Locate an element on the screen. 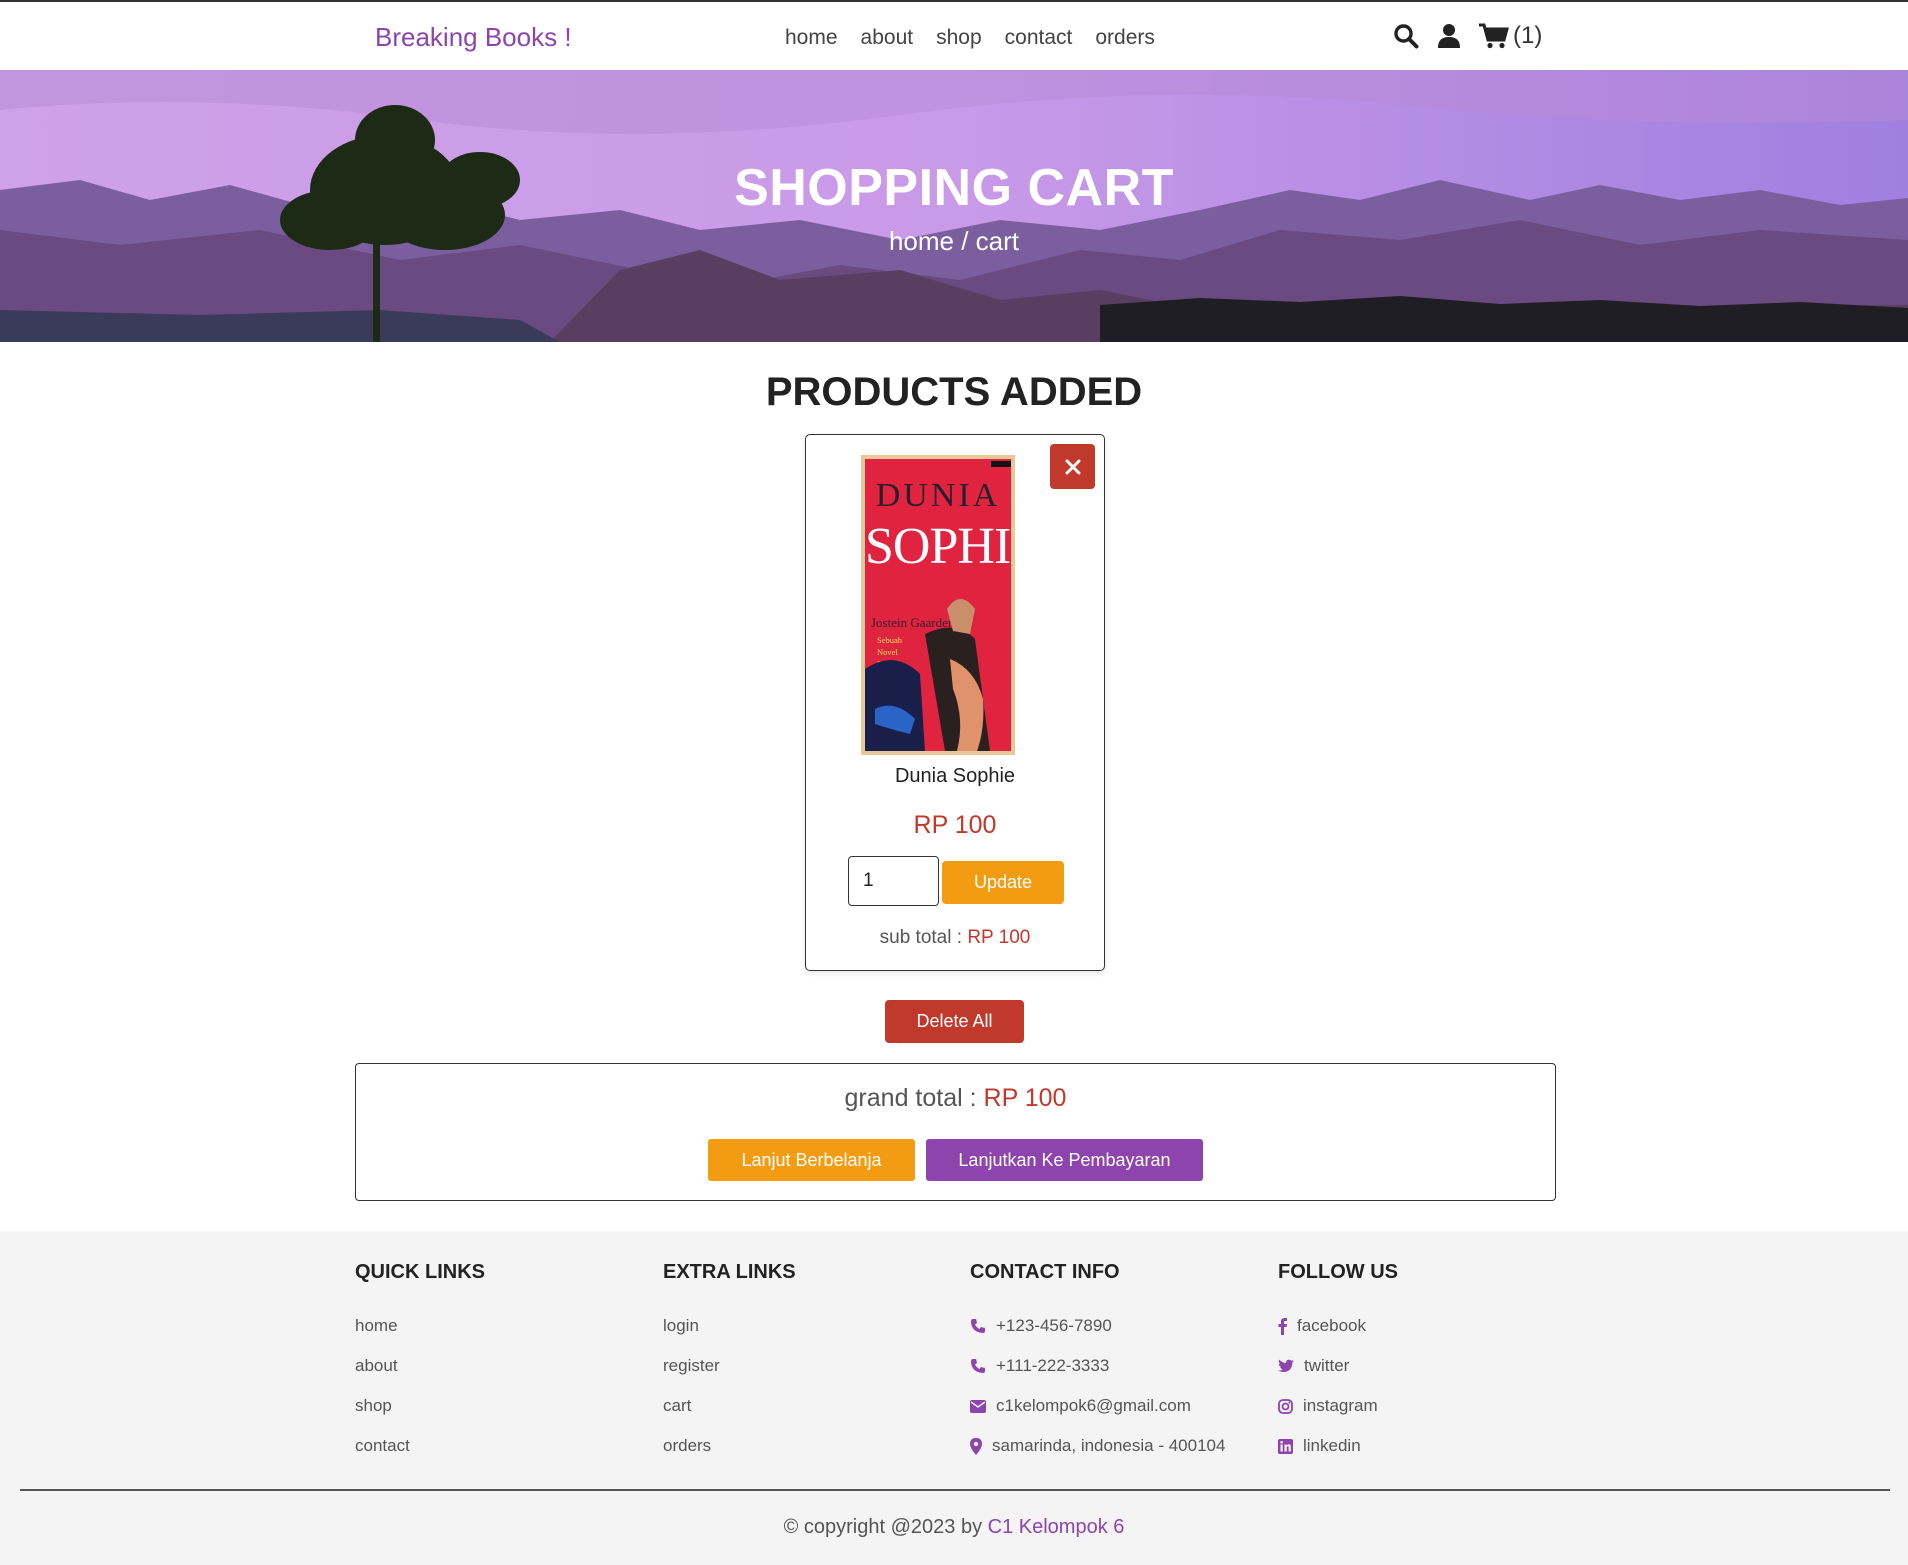 Image resolution: width=1908 pixels, height=1565 pixels. grand-total: grand total : RP 100 is located at coordinates (955, 1098).